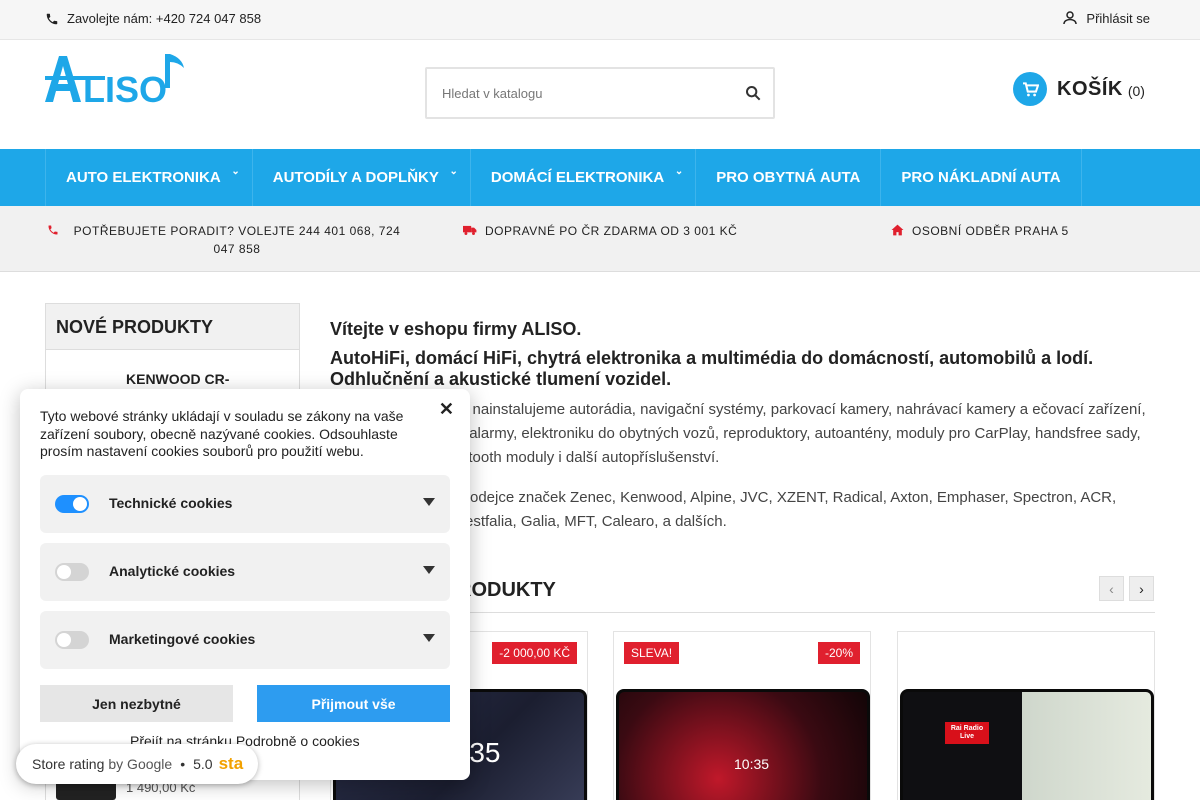 This screenshot has height=800, width=1200. I want to click on search-button, so click(753, 95).